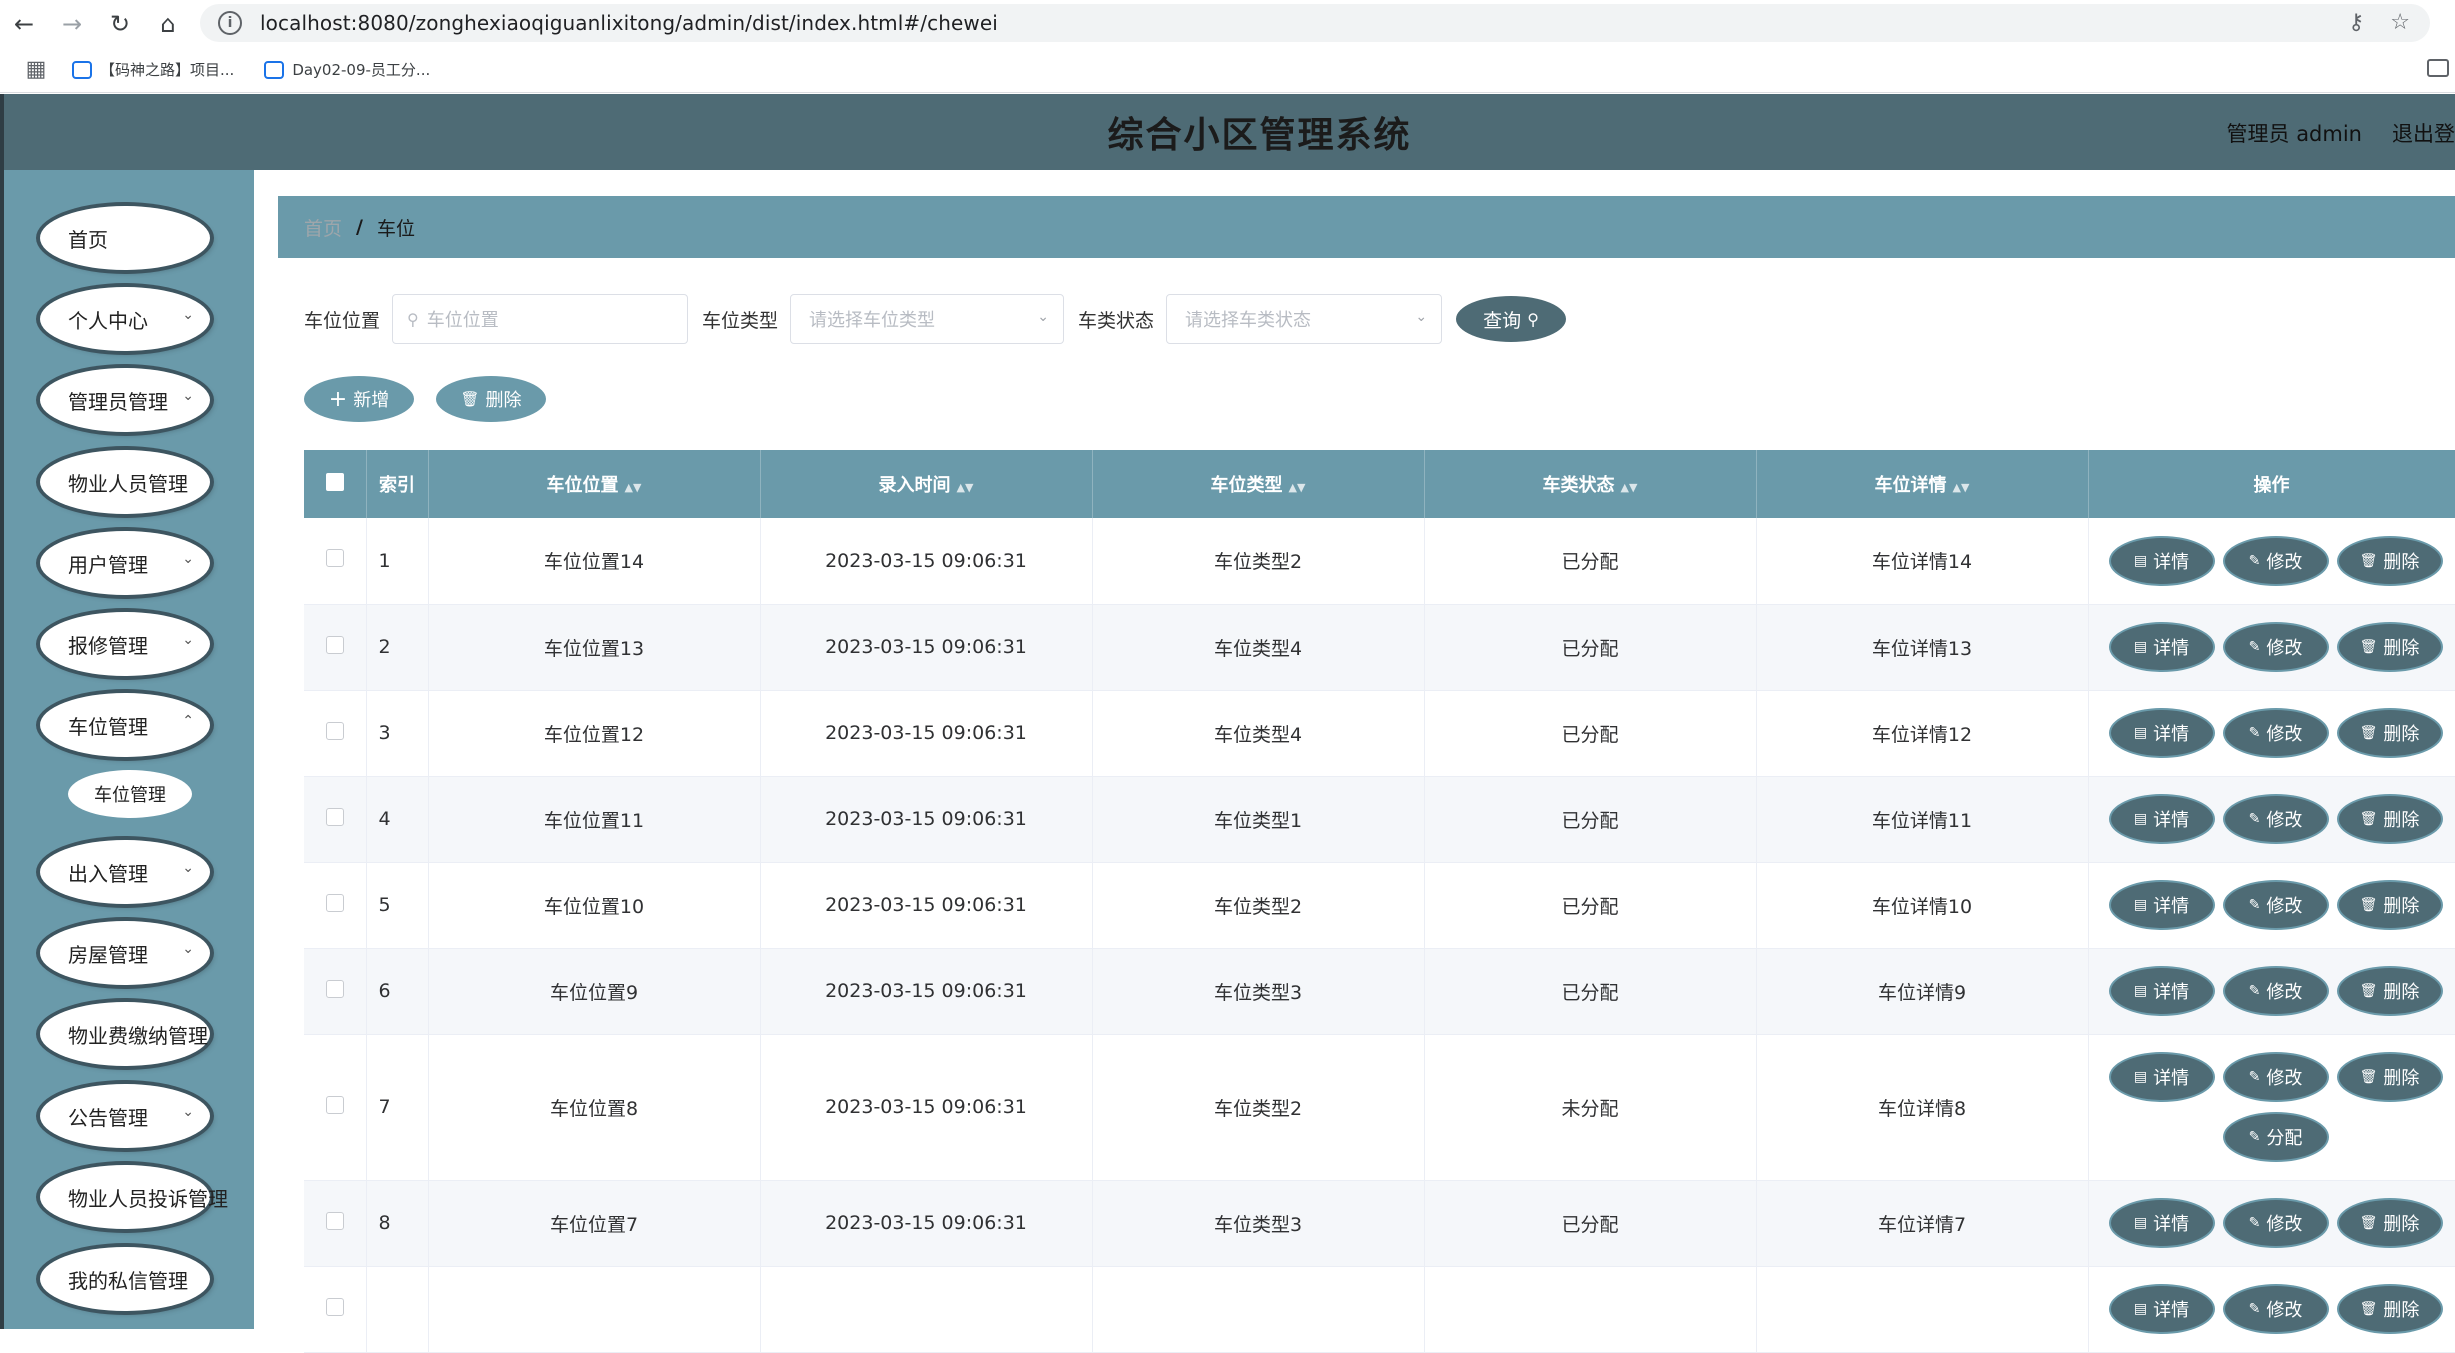 The width and height of the screenshot is (2455, 1353). I want to click on edit-icon: ✎, so click(2254, 991).